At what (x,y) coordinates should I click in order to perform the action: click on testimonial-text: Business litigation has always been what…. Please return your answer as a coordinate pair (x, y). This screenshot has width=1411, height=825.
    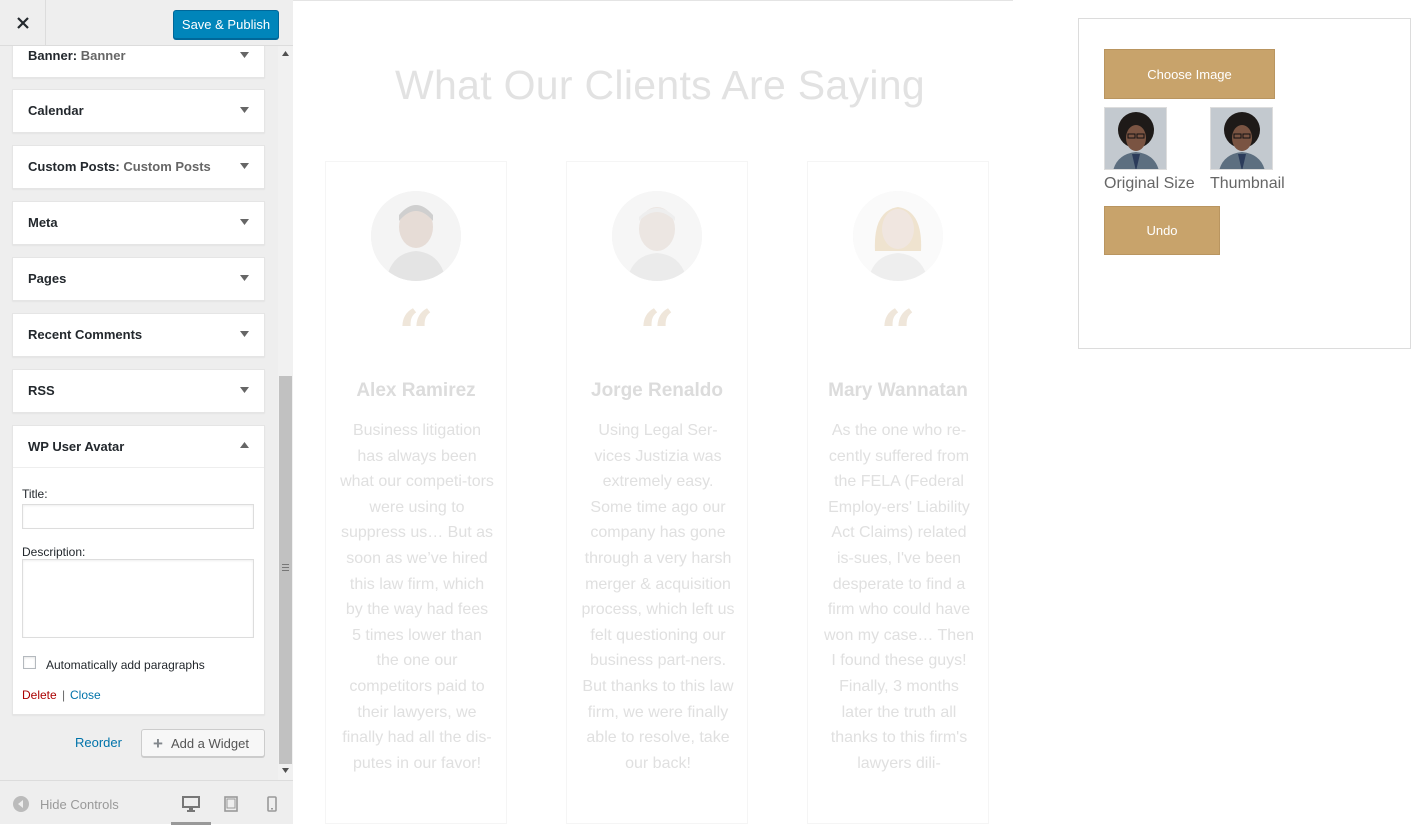
    Looking at the image, I should click on (417, 597).